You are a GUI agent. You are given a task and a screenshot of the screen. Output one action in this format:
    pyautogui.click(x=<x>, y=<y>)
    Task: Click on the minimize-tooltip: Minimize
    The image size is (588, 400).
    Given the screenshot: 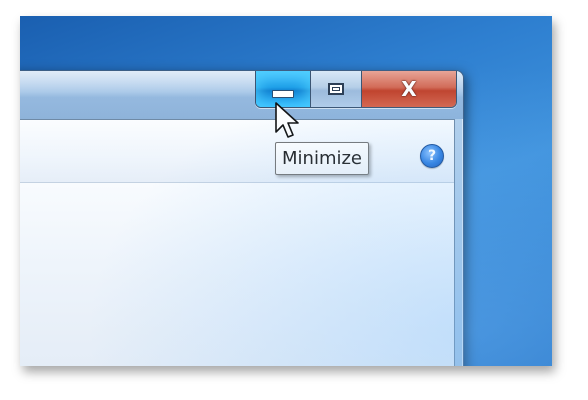 What is the action you would take?
    pyautogui.click(x=322, y=158)
    